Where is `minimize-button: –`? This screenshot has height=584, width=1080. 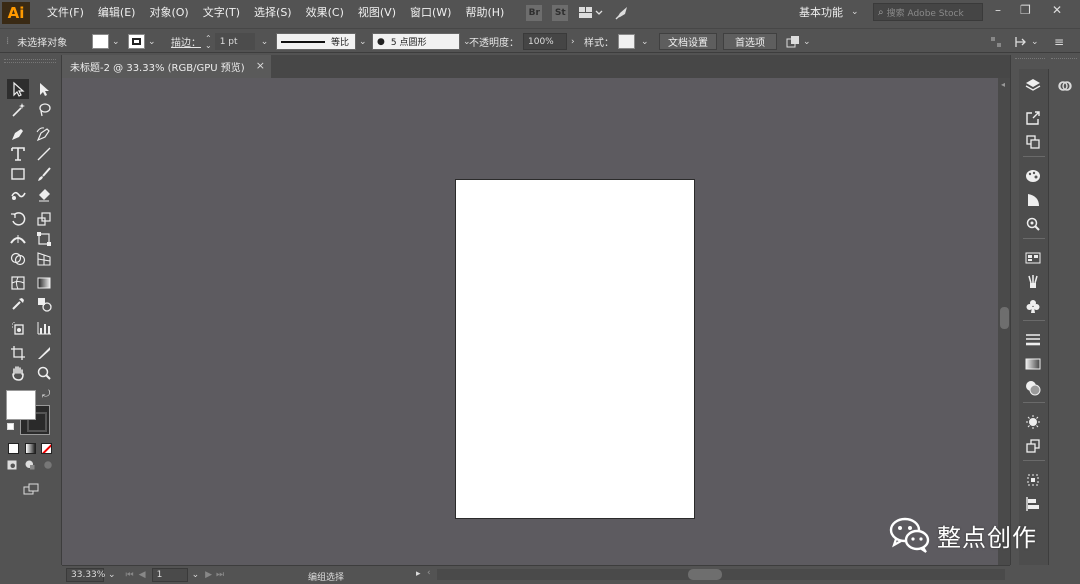
minimize-button: – is located at coordinates (998, 10).